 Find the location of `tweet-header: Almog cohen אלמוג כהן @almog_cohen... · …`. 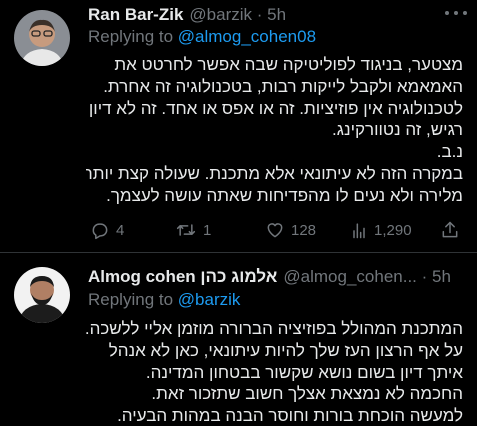

tweet-header: Almog cohen אלמוג כהן @almog_cohen... · … is located at coordinates (276, 277).